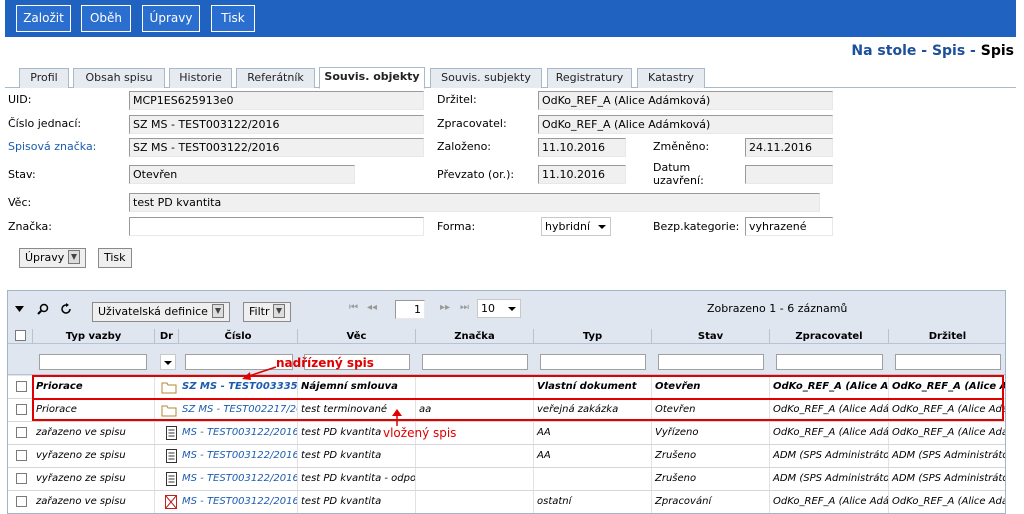 The width and height of the screenshot is (1024, 514). I want to click on search-icon, so click(43, 309).